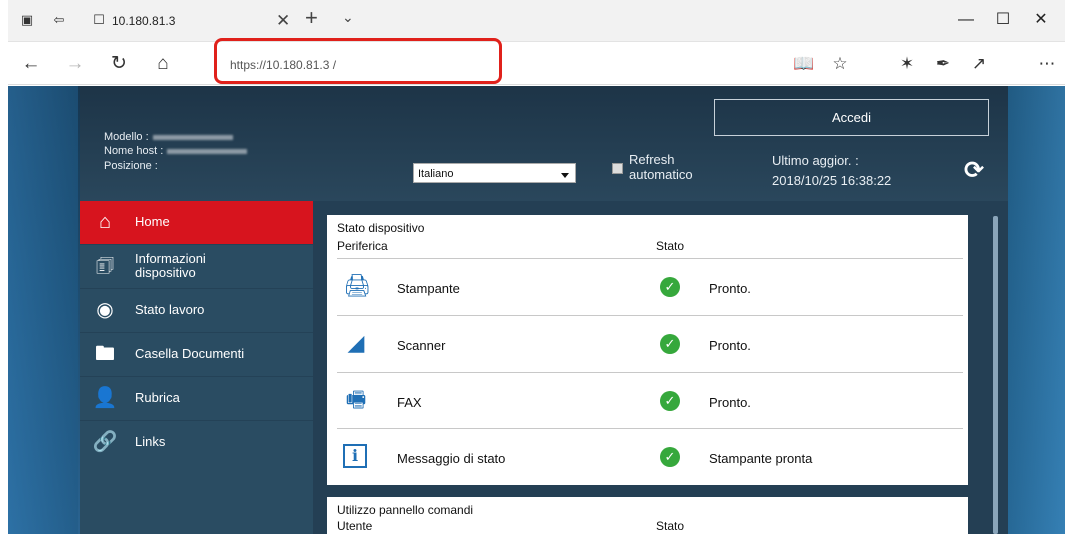  I want to click on printer-icon: 🖨, so click(357, 285).